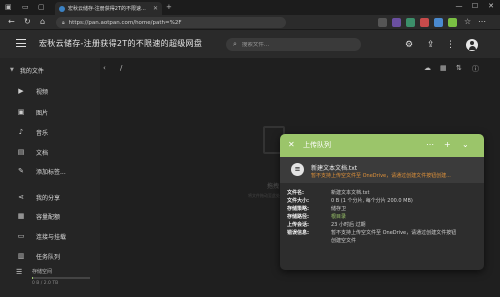  What do you see at coordinates (382, 145) in the screenshot?
I see `upload-queue-header: ✕ 上传队列 ⋯ + ⌄` at bounding box center [382, 145].